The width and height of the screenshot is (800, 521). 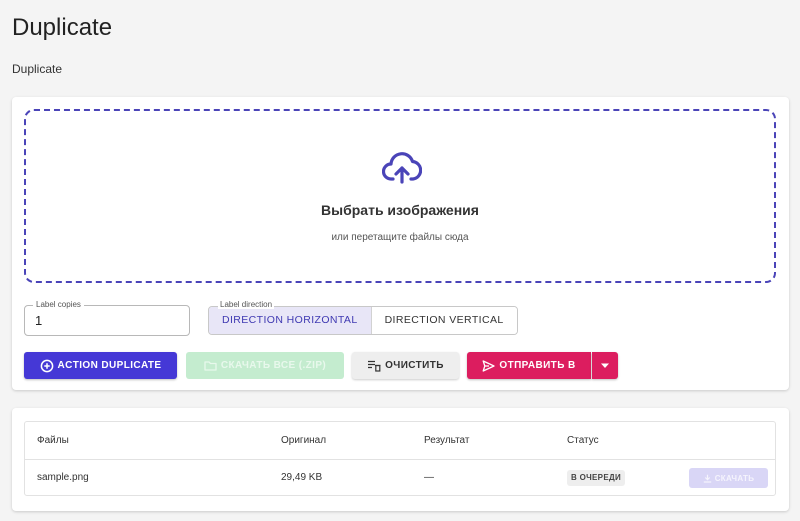 I want to click on page-title: Duplicate, so click(x=62, y=27).